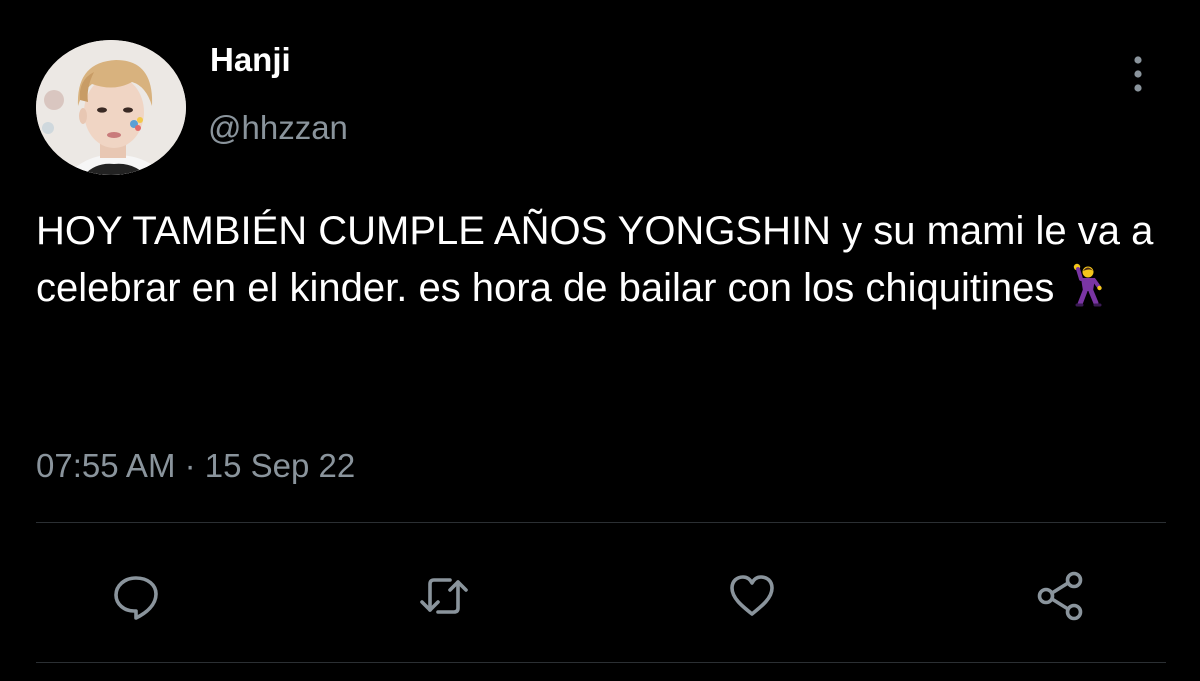  Describe the element at coordinates (106, 465) in the screenshot. I see `tweet-time: 07:55 AM` at that location.